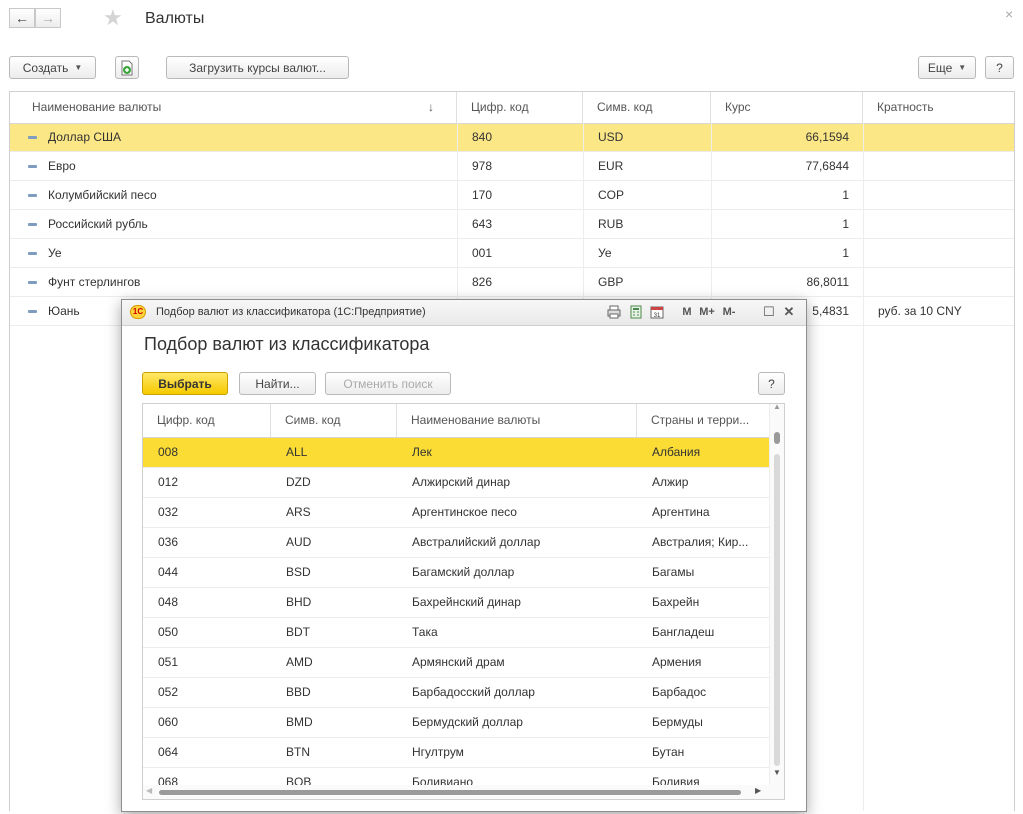 Image resolution: width=1023 pixels, height=814 pixels. I want to click on cell-name: Австралийский доллар, so click(476, 542).